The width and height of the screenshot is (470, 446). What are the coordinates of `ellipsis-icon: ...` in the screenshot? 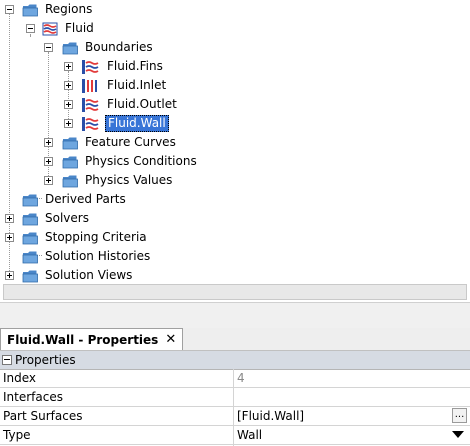 It's located at (459, 415).